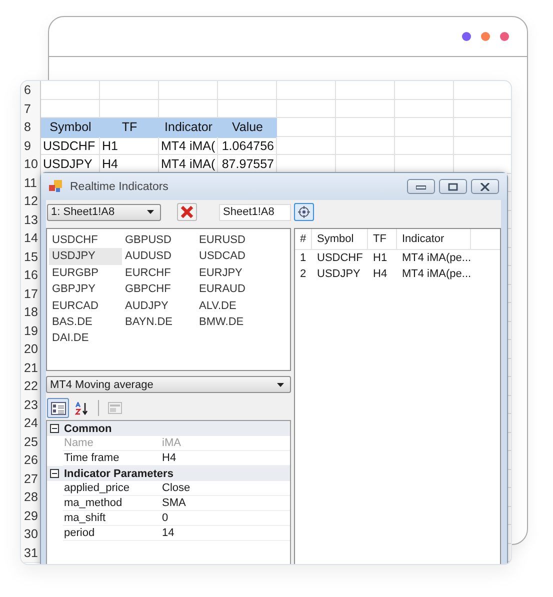 This screenshot has height=597, width=553. Describe the element at coordinates (31, 498) in the screenshot. I see `row-number: 28` at that location.